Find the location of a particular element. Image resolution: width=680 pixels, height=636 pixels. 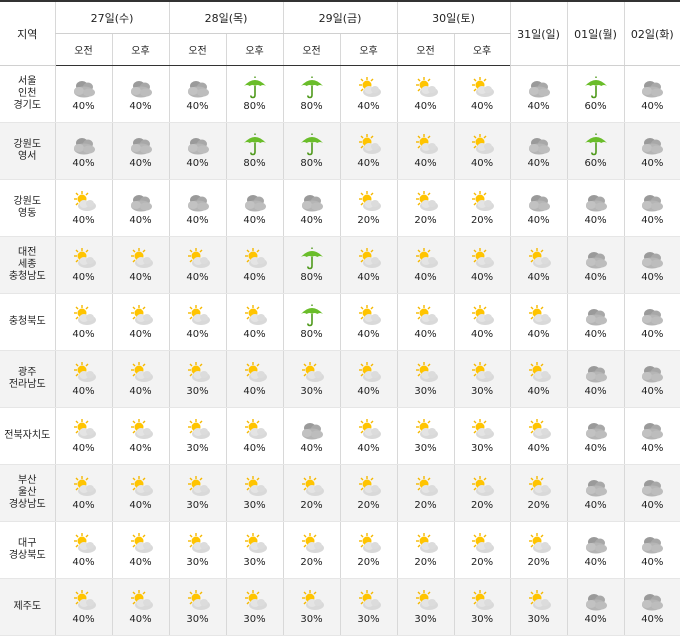

forecast-row: 서울 인천 경기도 40% 40% 40% 80% 80% 40% 40% 40% 40% 60% 40% is located at coordinates (340, 94).